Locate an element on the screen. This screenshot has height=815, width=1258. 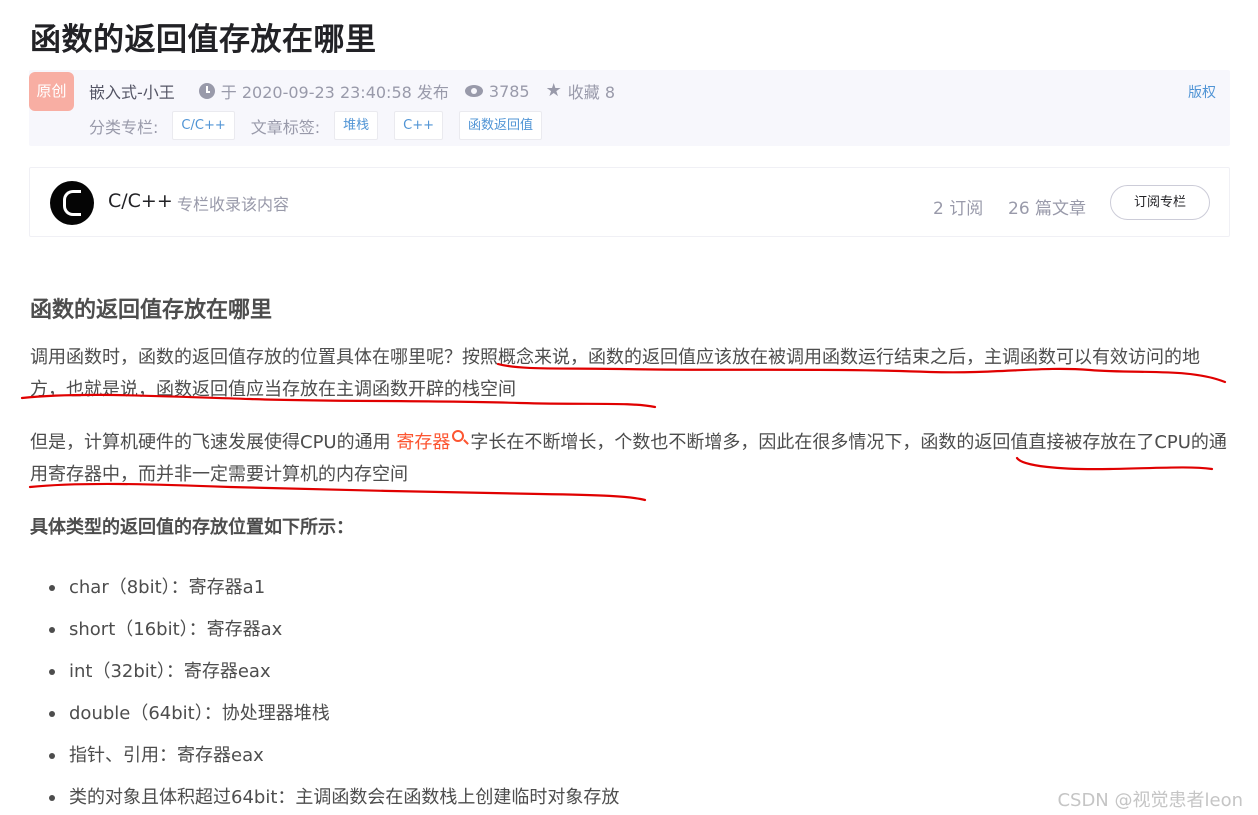
column-name: C/C++ is located at coordinates (140, 201).